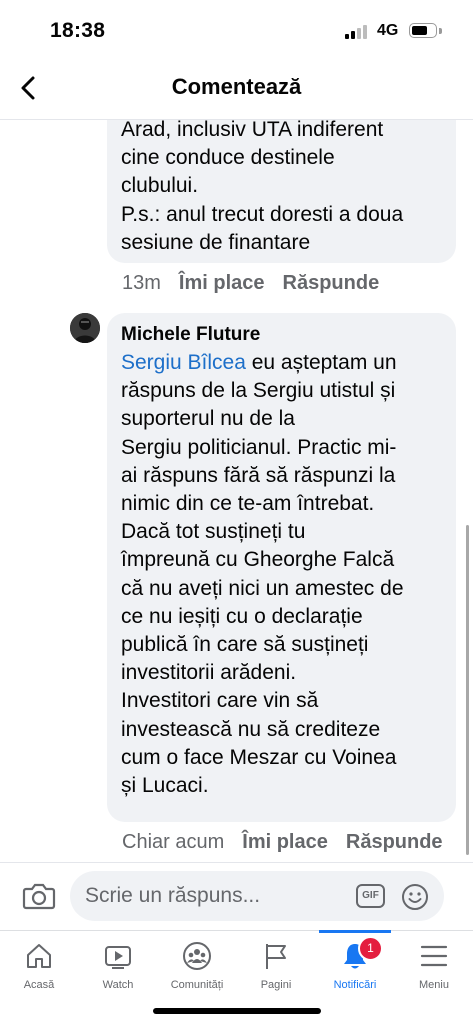 The height and width of the screenshot is (1024, 473). I want to click on notification-badge: 1, so click(370, 948).